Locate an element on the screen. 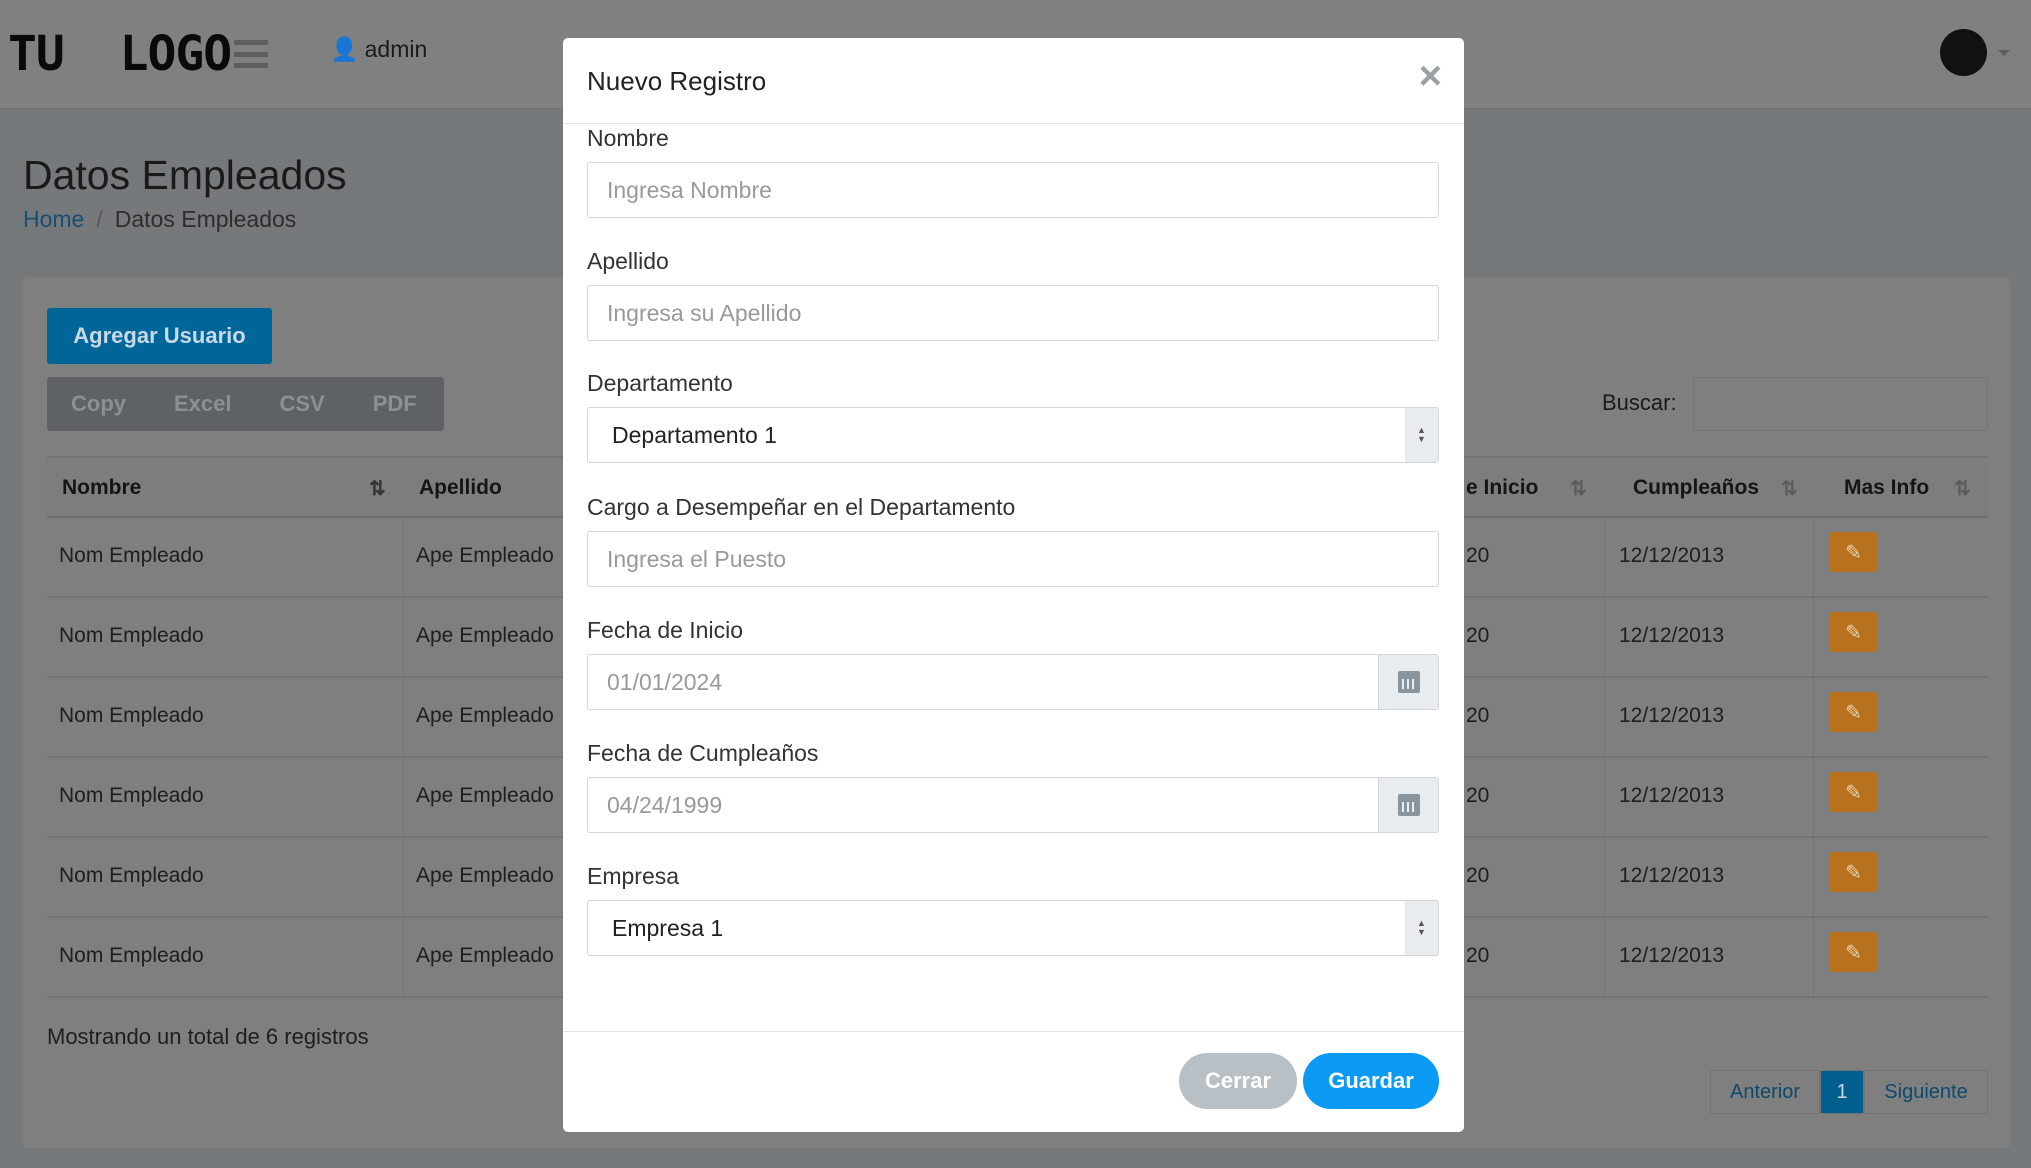  breadcrumb-current: Datos Empleados is located at coordinates (205, 219).